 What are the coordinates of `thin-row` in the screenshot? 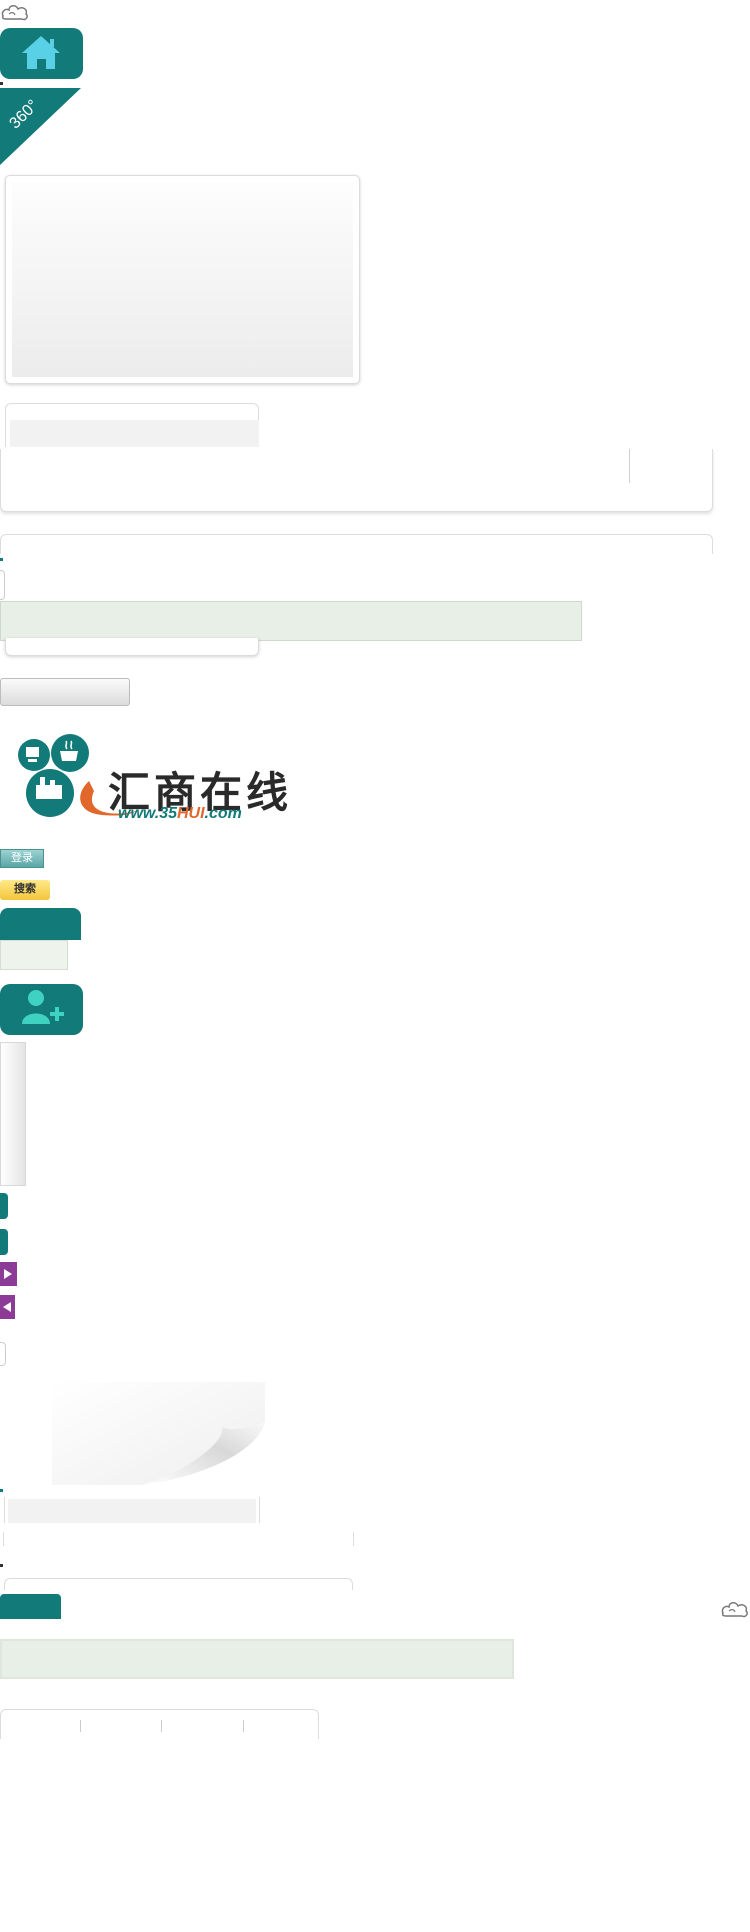 It's located at (178, 1539).